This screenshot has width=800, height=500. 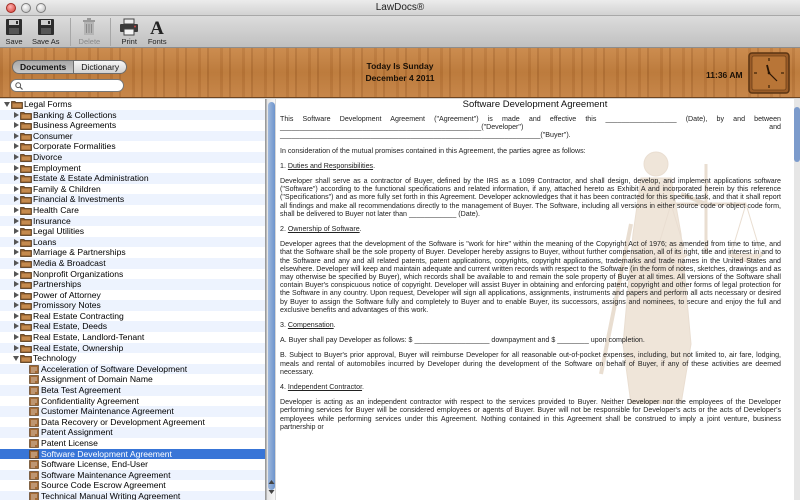 What do you see at coordinates (330, 165) in the screenshot?
I see `doc-heading-text: Duties and Responsibilities` at bounding box center [330, 165].